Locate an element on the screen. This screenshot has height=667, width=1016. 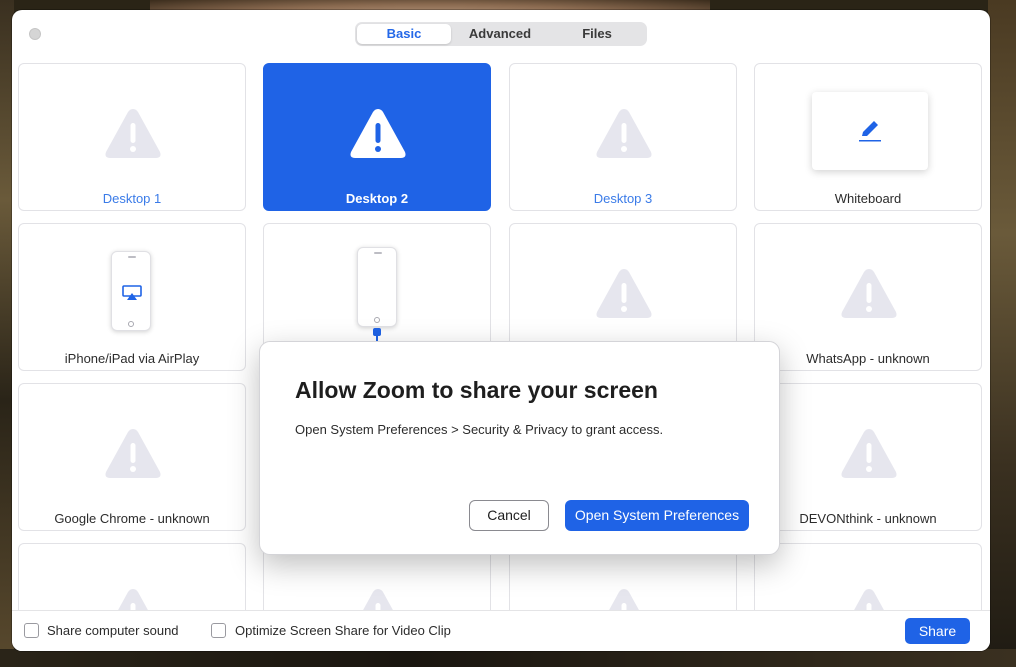
background-photo-bottom is located at coordinates (508, 658).